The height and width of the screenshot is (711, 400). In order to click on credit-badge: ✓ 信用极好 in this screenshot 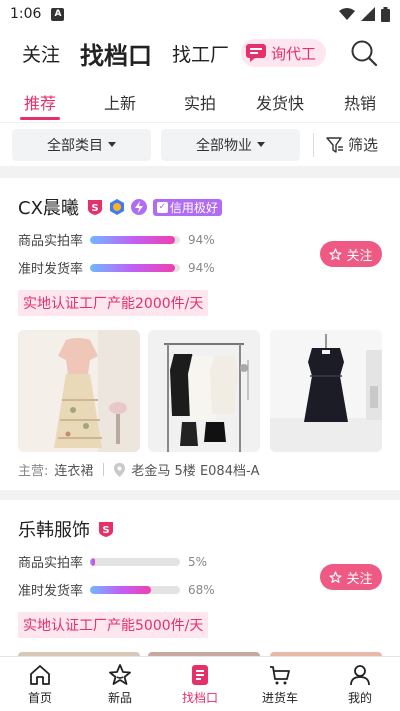, I will do `click(187, 207)`.